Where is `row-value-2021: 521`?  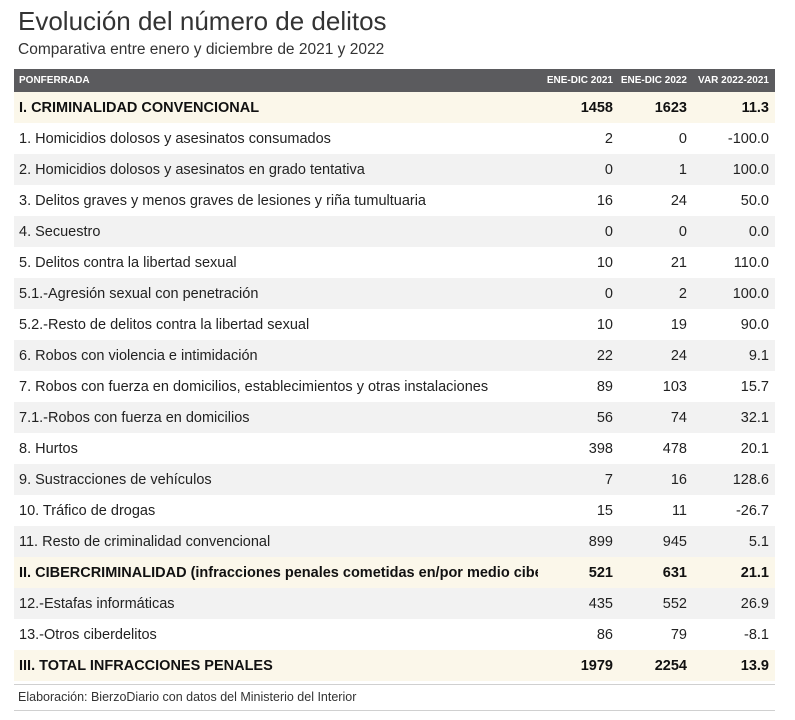
row-value-2021: 521 is located at coordinates (600, 572).